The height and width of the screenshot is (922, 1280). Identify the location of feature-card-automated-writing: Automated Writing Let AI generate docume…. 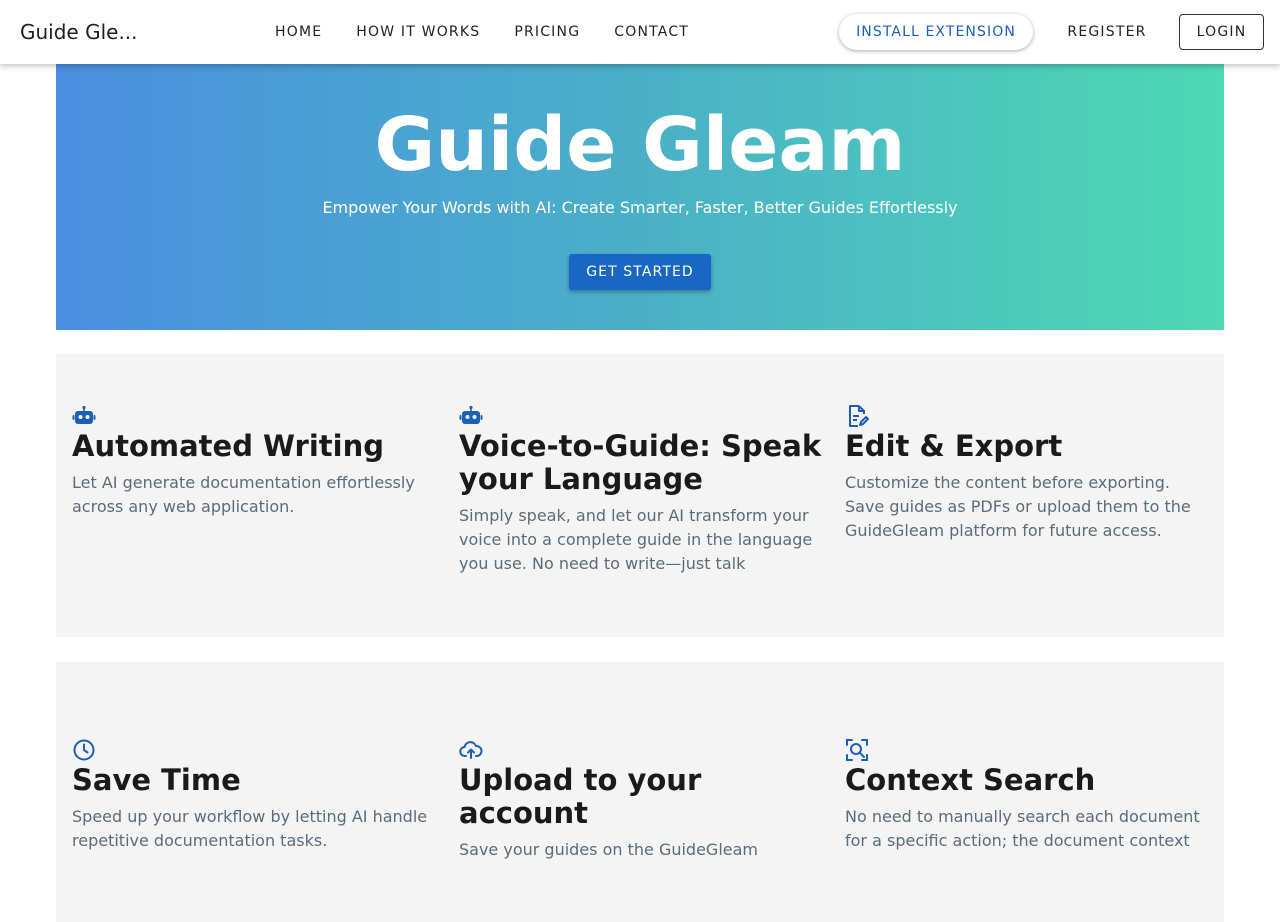
(254, 461).